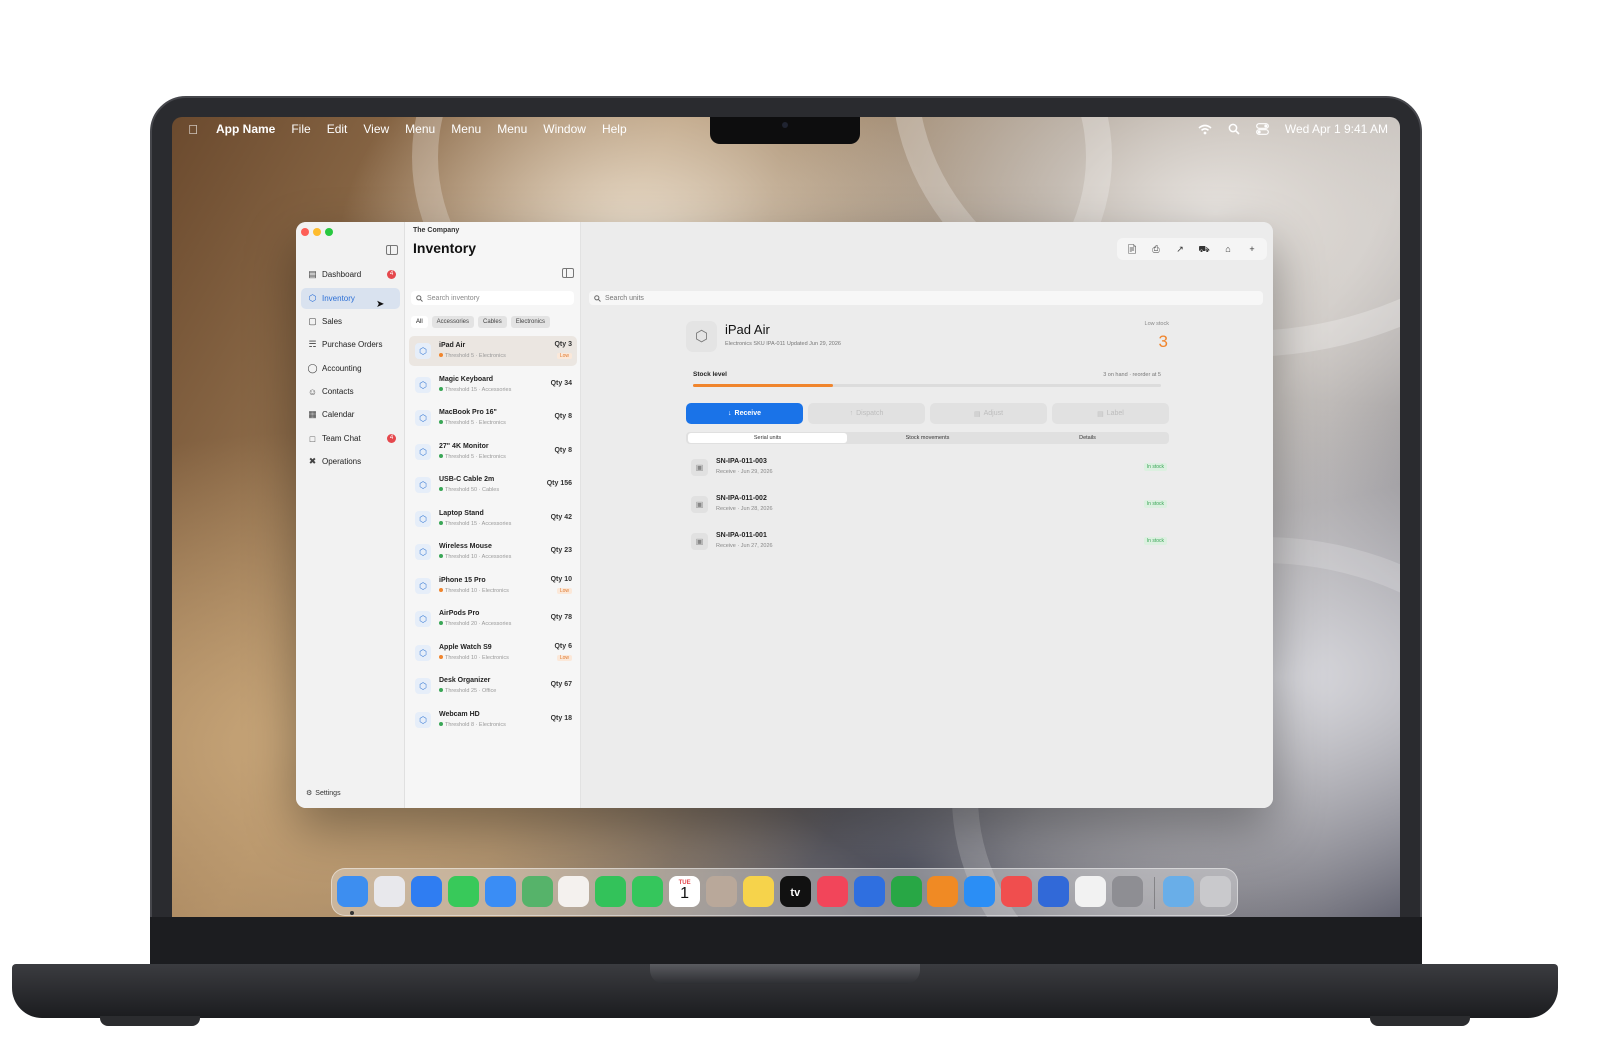 Image resolution: width=1600 pixels, height=1053 pixels. I want to click on minimize-window-button, so click(317, 232).